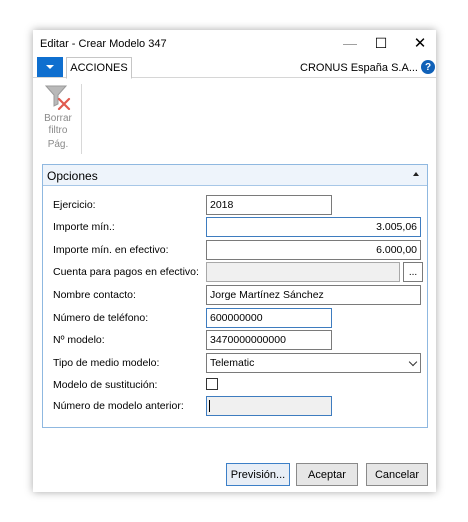 The height and width of the screenshot is (522, 468). Describe the element at coordinates (234, 121) in the screenshot. I see `ribbon-actions: Borrar filtro Pág.` at that location.